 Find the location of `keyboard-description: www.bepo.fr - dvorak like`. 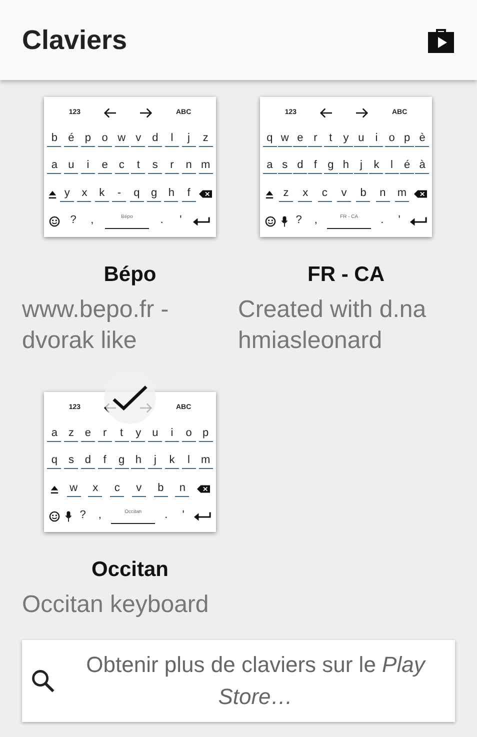

keyboard-description: www.bepo.fr - dvorak like is located at coordinates (96, 325).